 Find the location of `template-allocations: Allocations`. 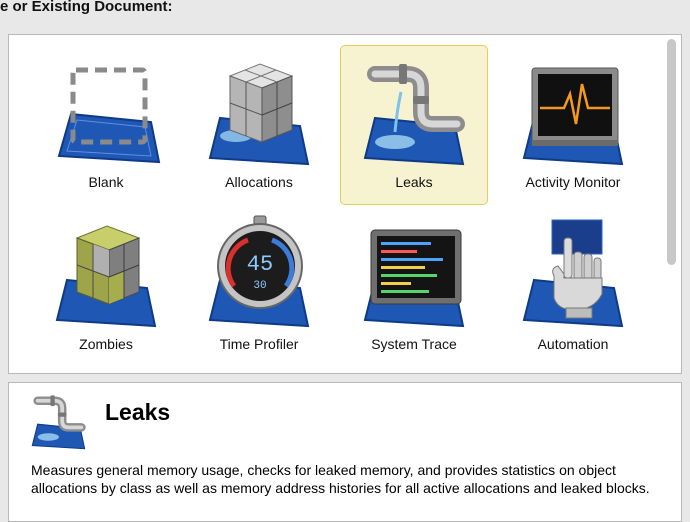

template-allocations: Allocations is located at coordinates (259, 125).